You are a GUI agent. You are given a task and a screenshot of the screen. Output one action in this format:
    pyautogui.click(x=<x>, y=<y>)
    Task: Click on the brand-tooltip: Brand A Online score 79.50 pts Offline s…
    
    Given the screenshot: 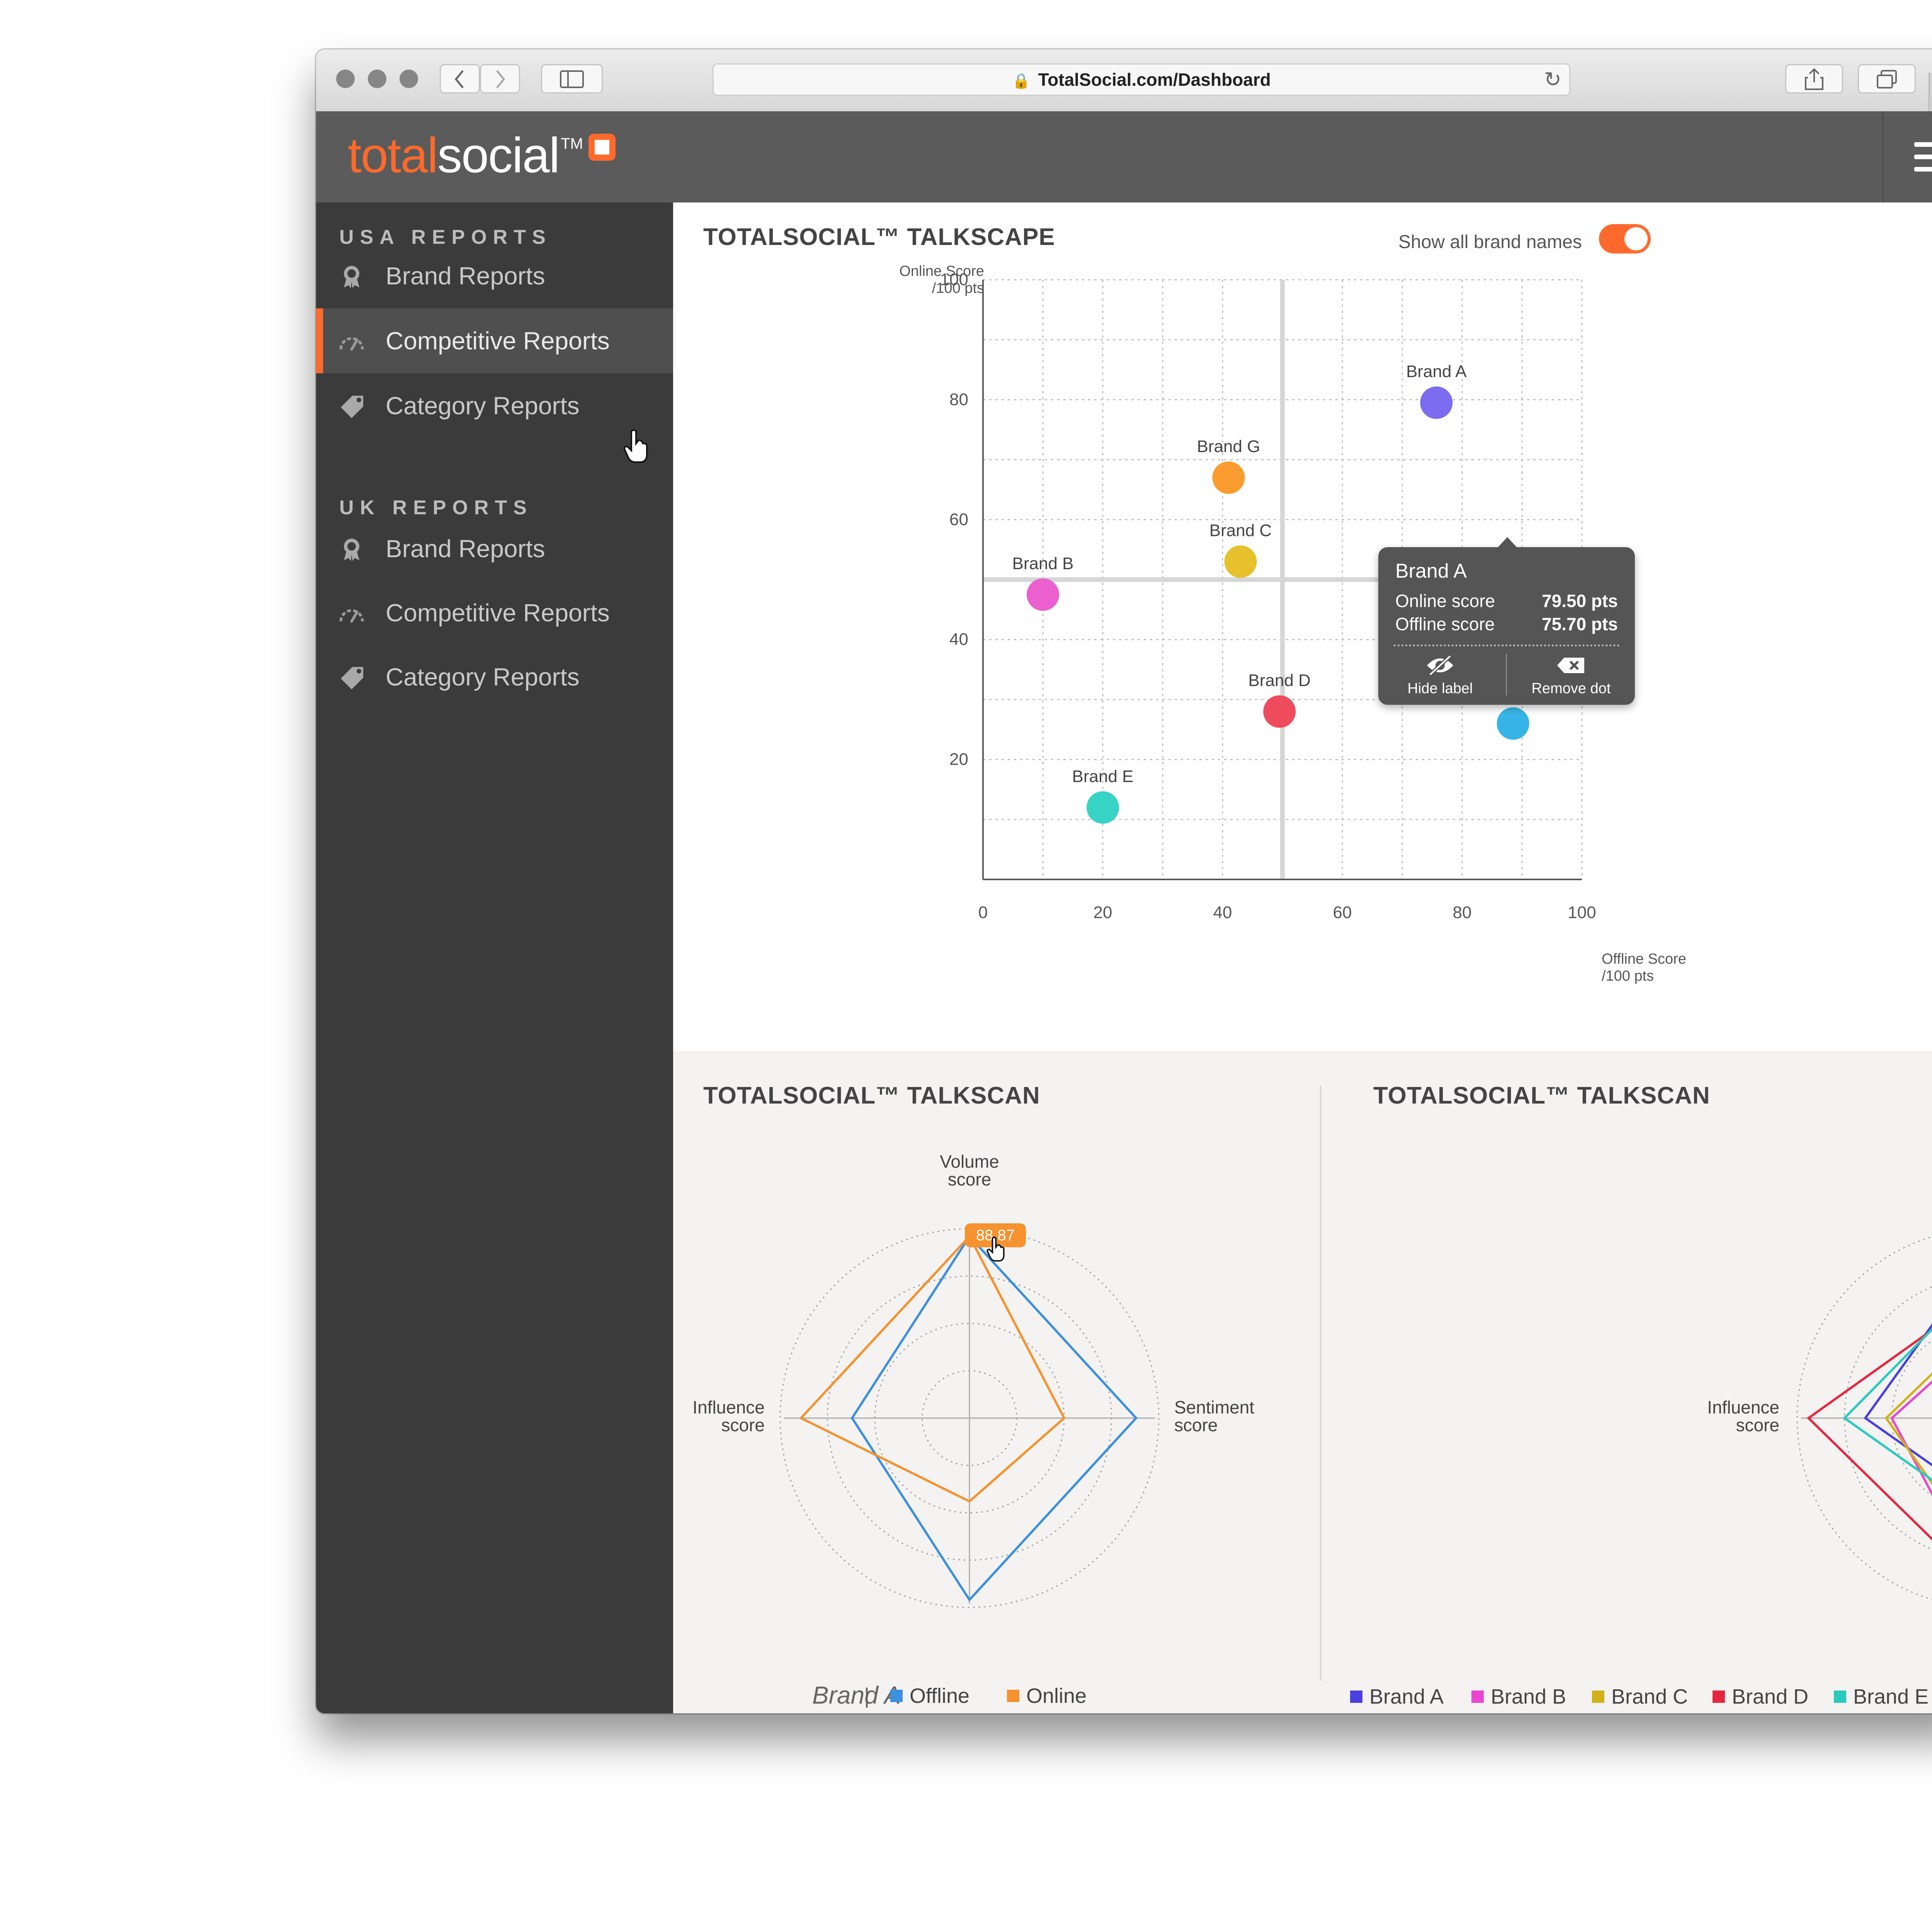 What is the action you would take?
    pyautogui.click(x=1506, y=621)
    